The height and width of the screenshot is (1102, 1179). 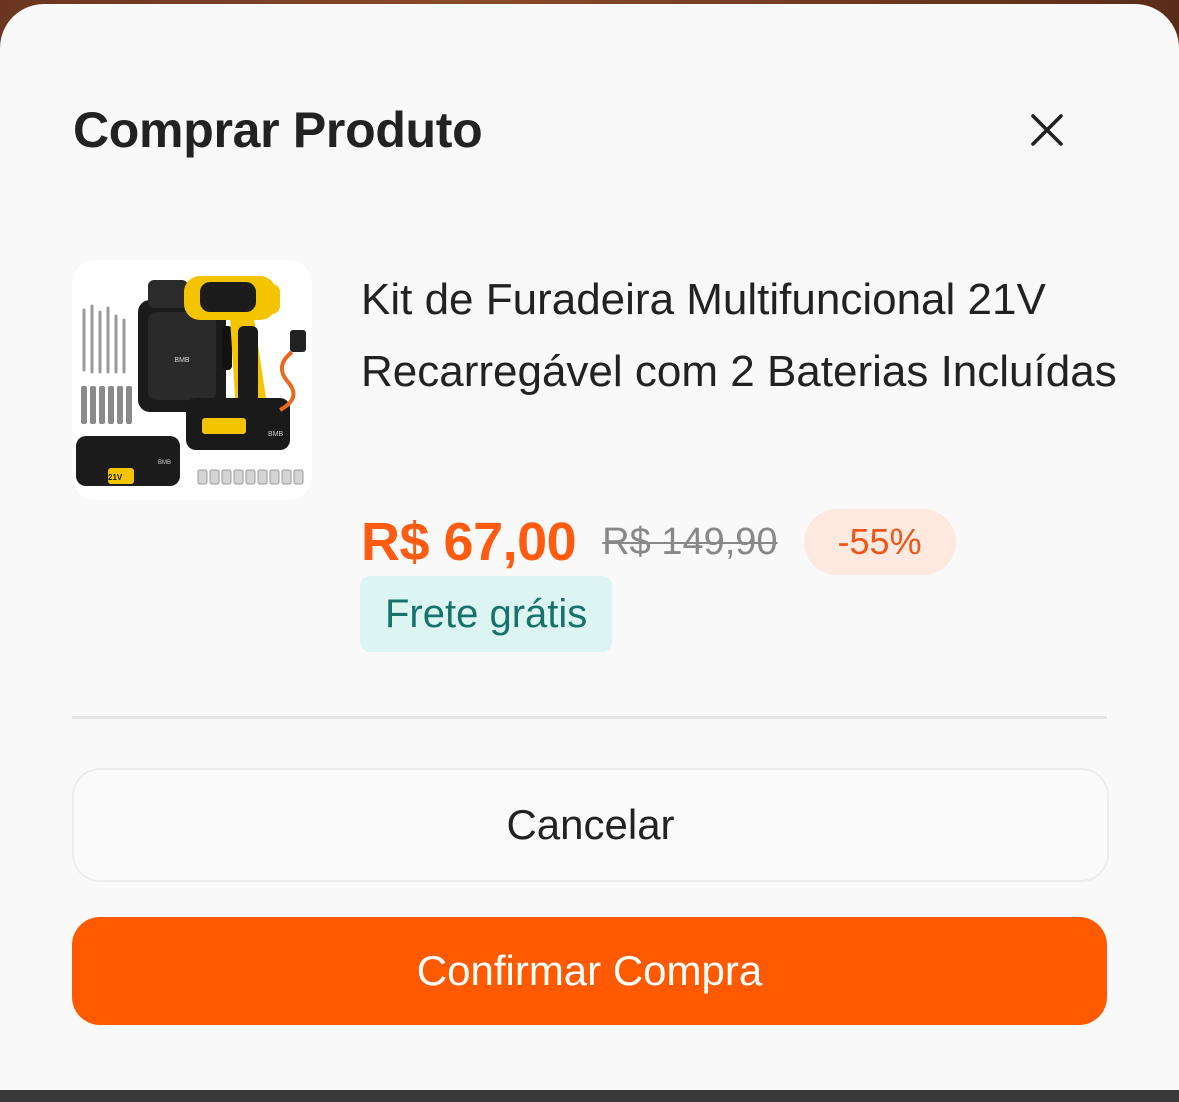 What do you see at coordinates (589, 717) in the screenshot?
I see `divider` at bounding box center [589, 717].